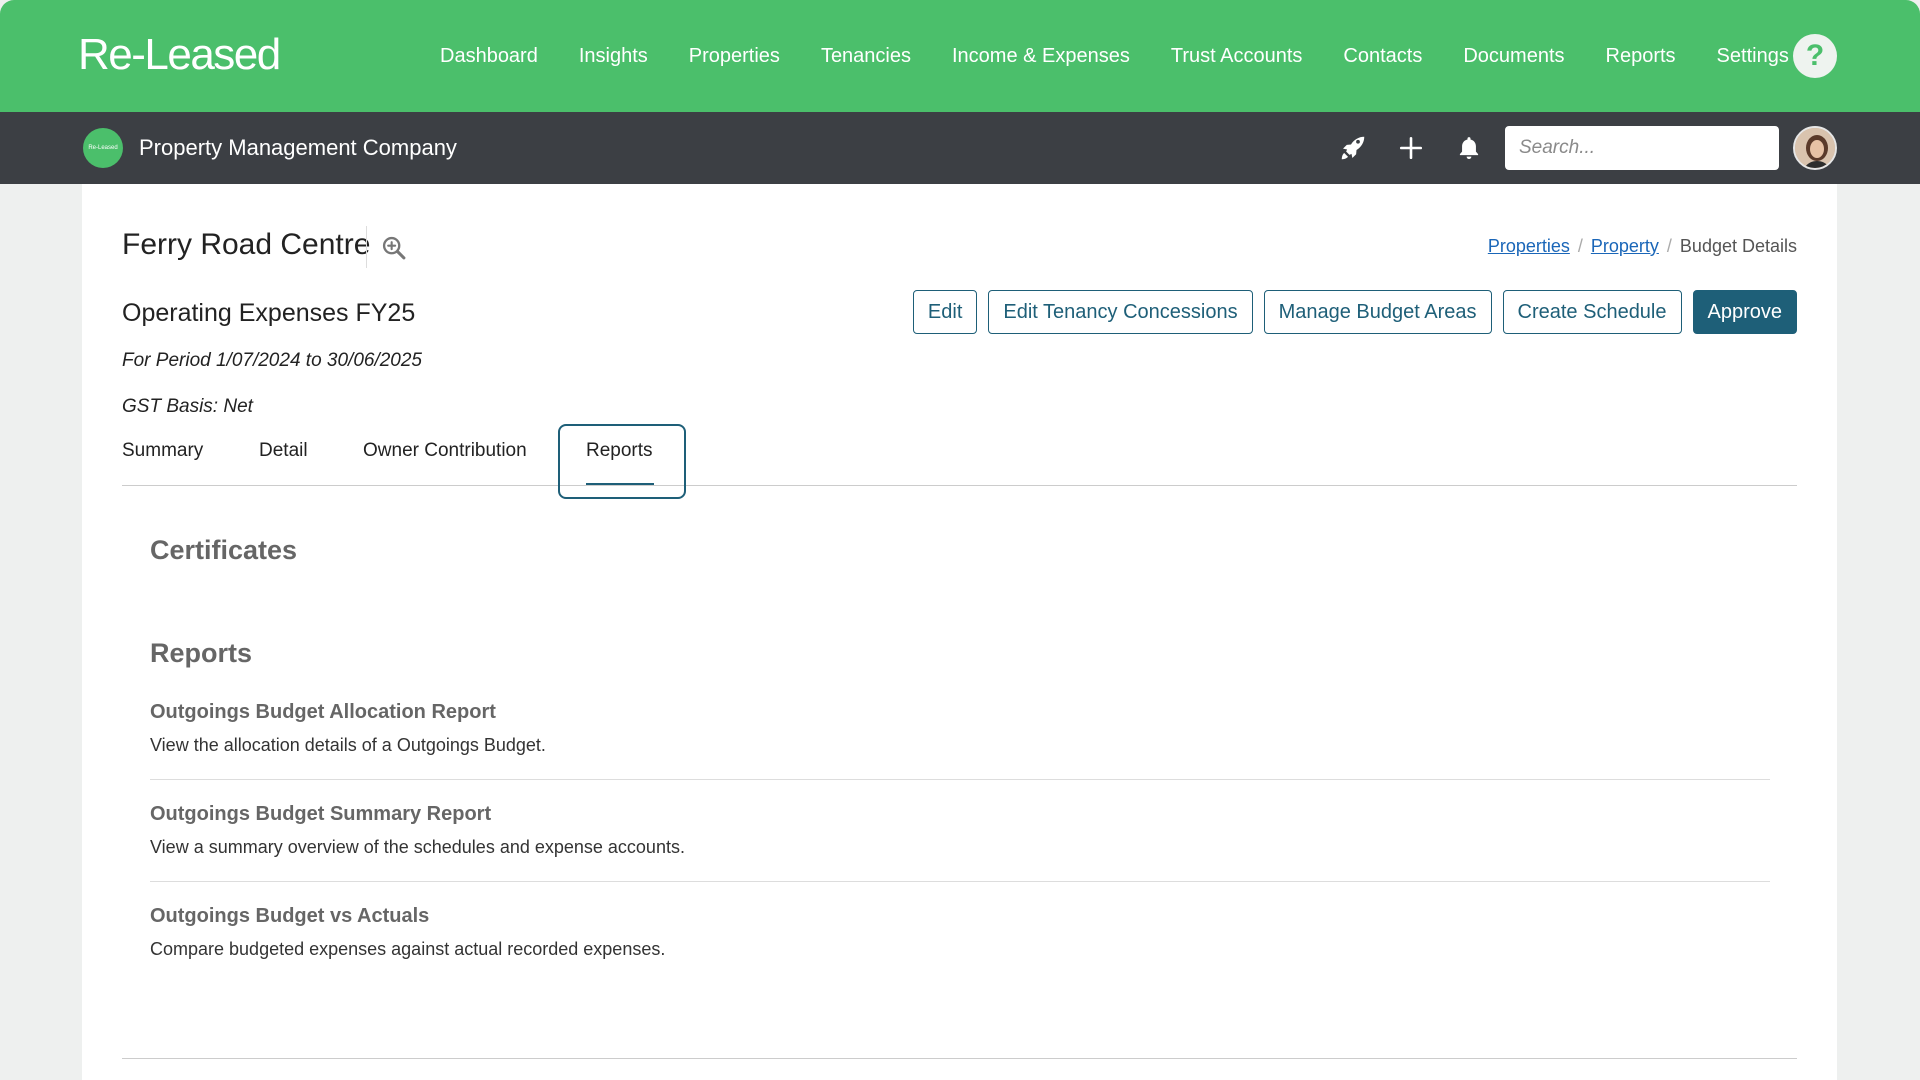  Describe the element at coordinates (960, 916) in the screenshot. I see `report-title: Outgoings Budget vs Actuals` at that location.